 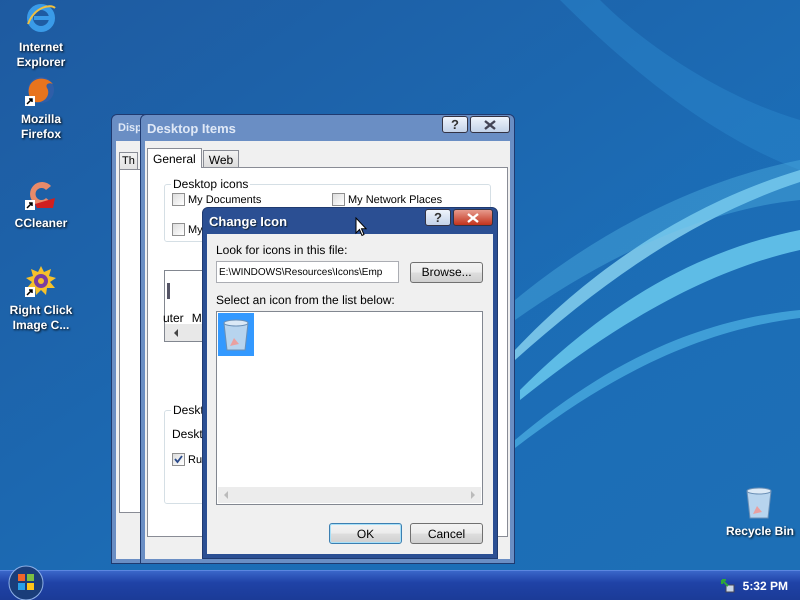 I want to click on list-item: M, so click(x=197, y=318).